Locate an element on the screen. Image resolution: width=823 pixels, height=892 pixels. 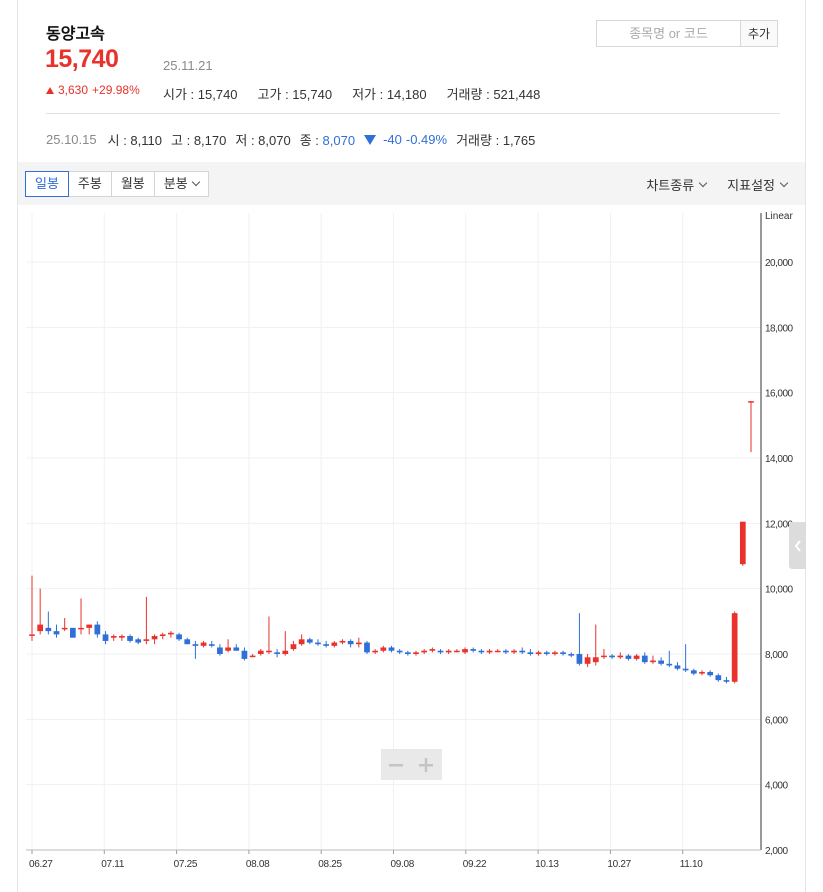
x-tick-label: 10.27 is located at coordinates (619, 864).